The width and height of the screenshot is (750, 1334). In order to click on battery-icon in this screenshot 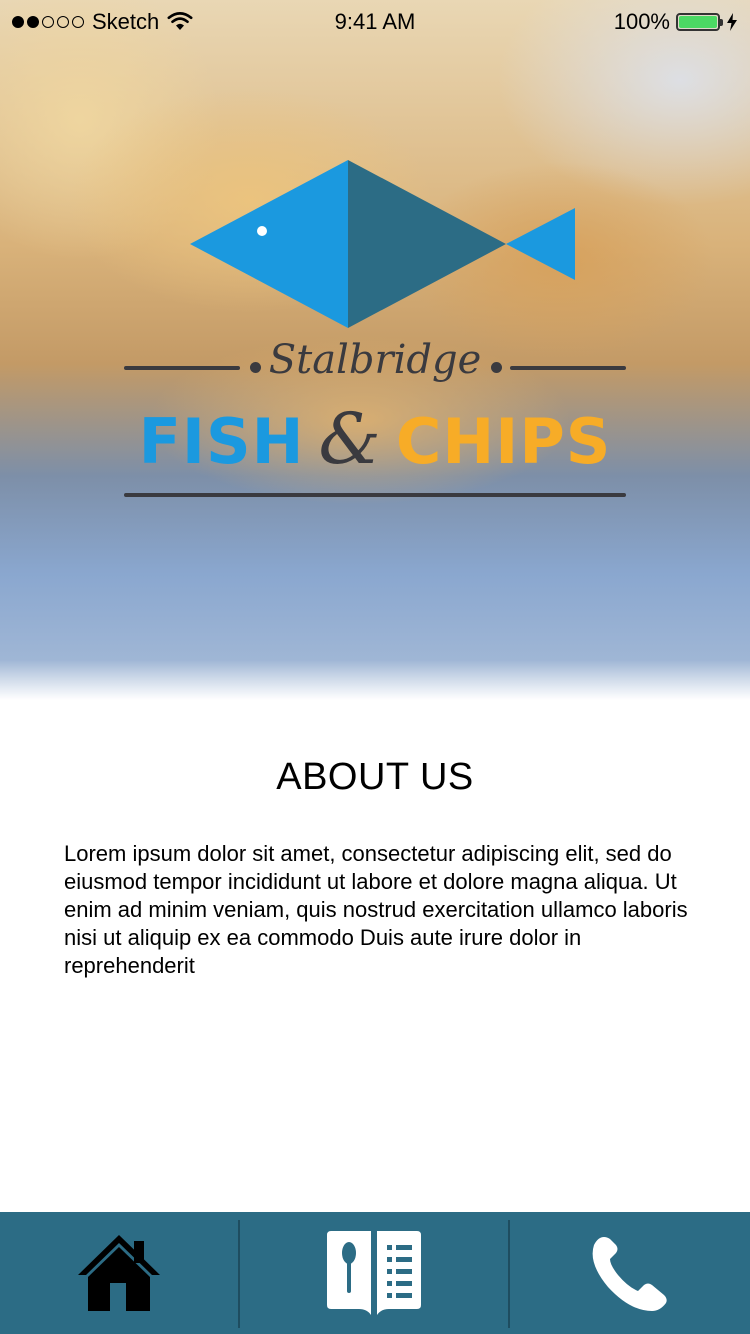, I will do `click(699, 22)`.